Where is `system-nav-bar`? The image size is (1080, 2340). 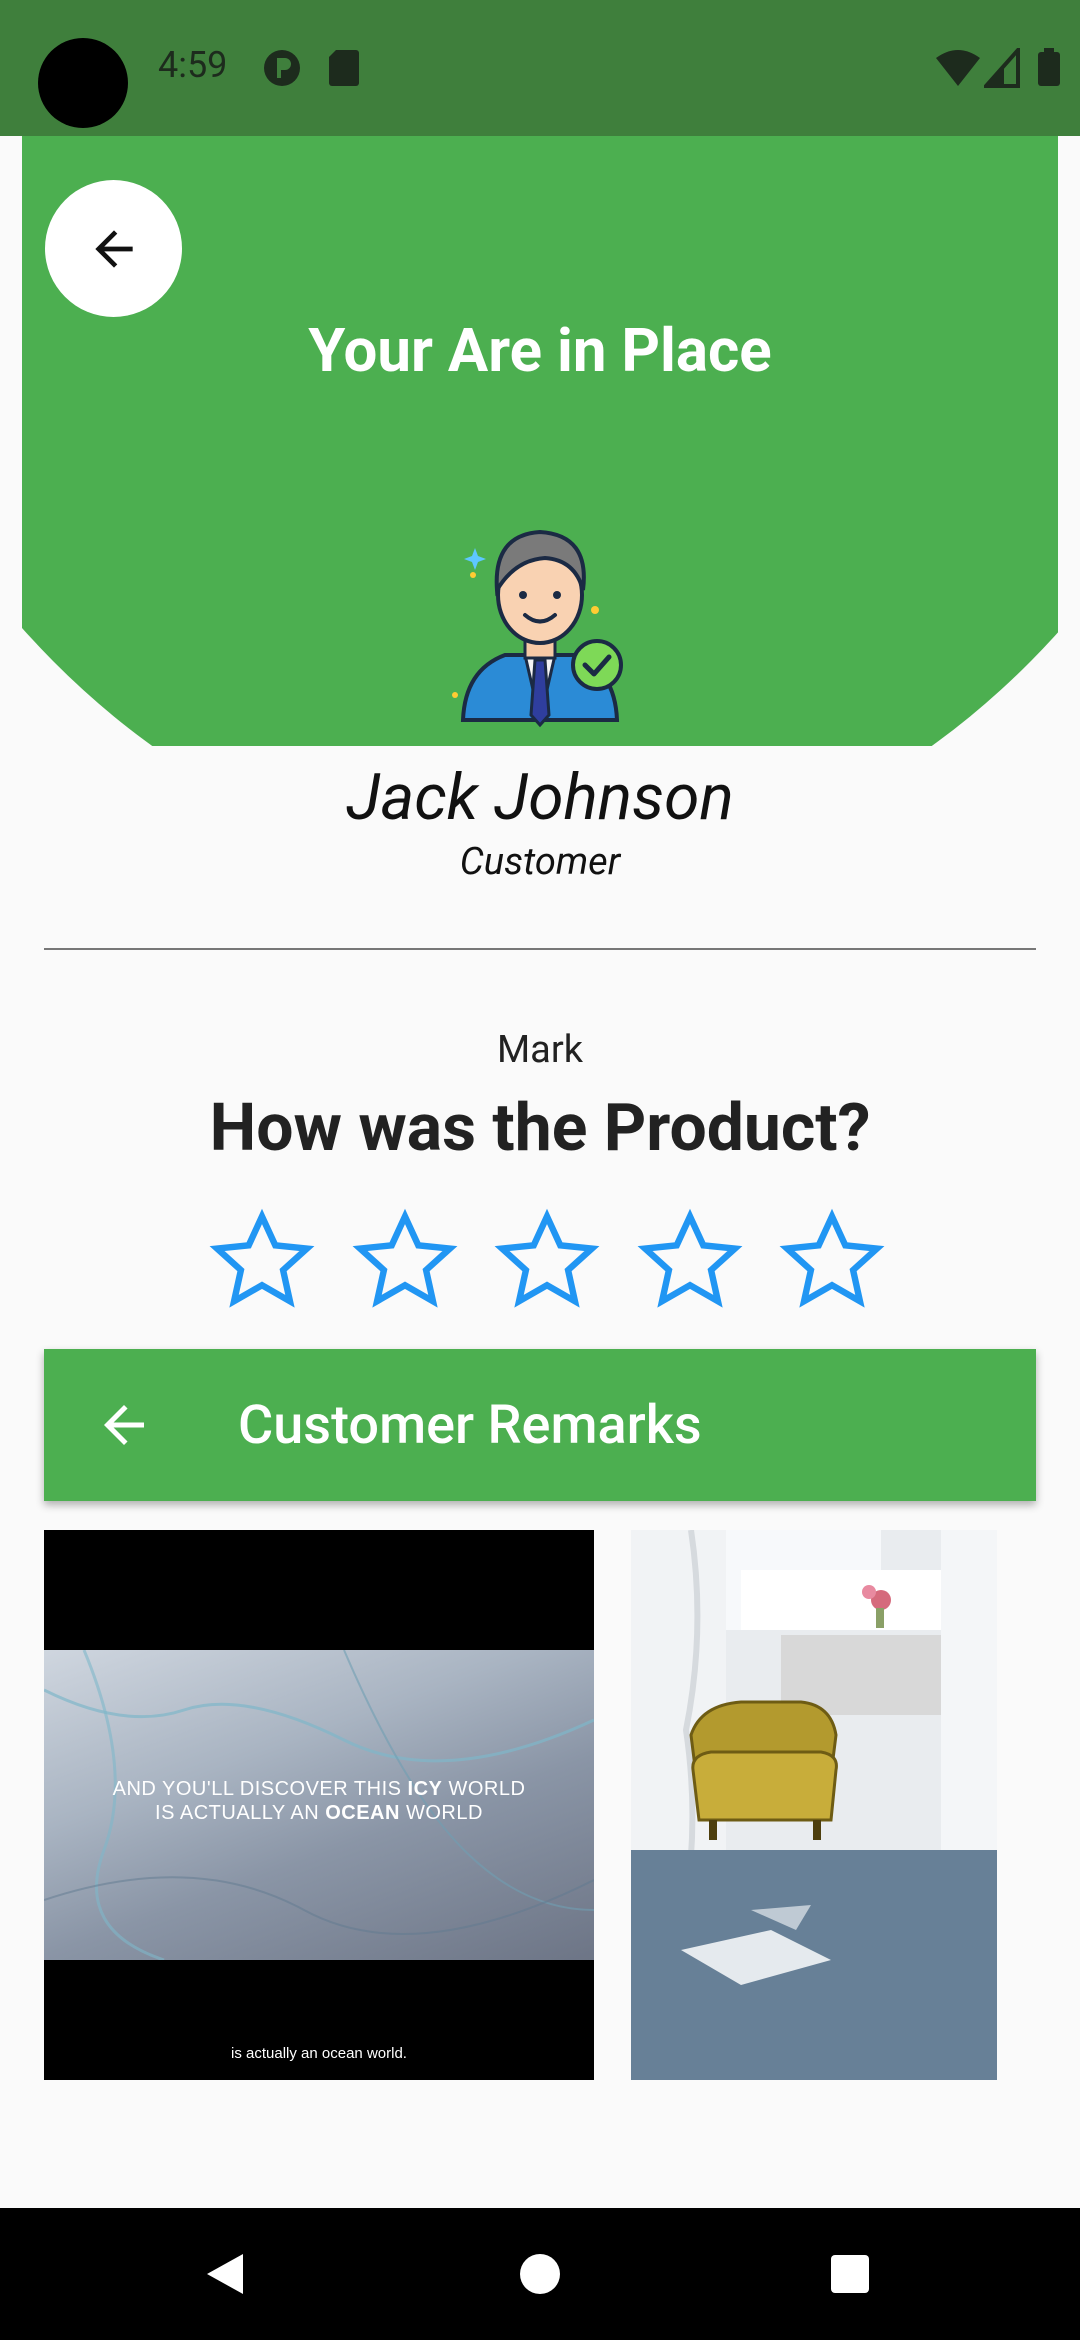 system-nav-bar is located at coordinates (540, 2274).